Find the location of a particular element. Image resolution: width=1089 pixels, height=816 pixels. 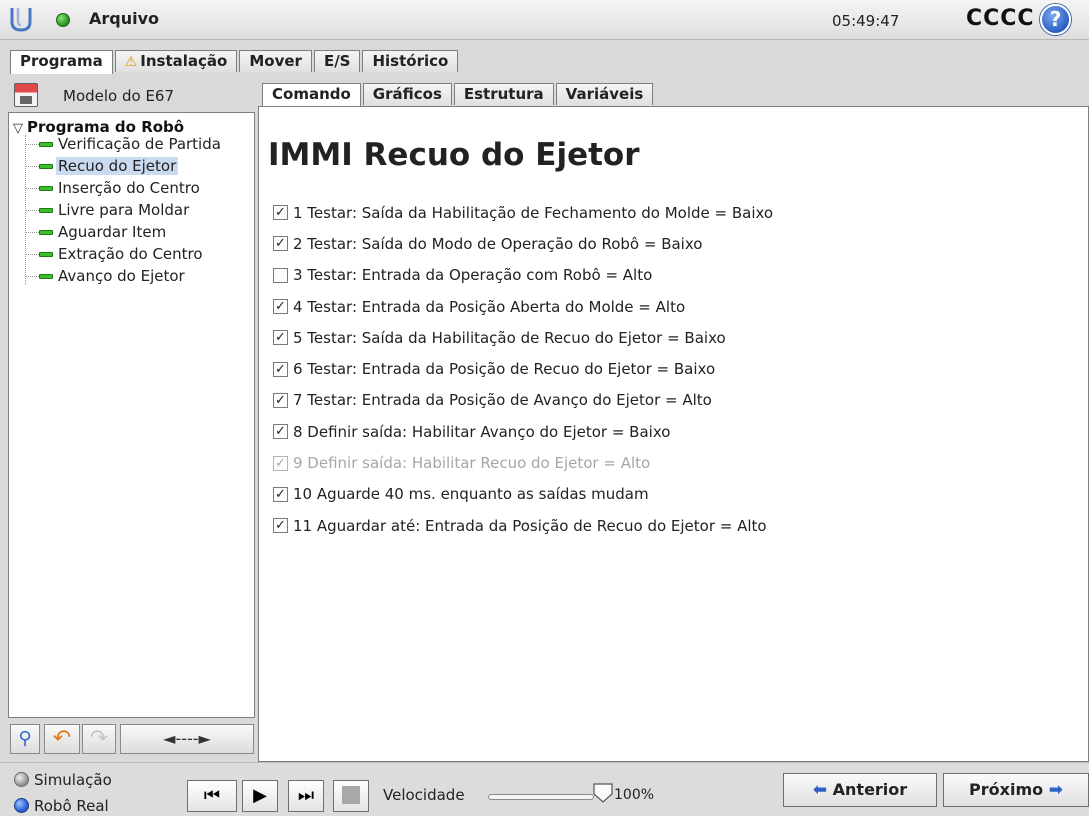

page-title: IMMI Recuo do Ejetor is located at coordinates (454, 155).